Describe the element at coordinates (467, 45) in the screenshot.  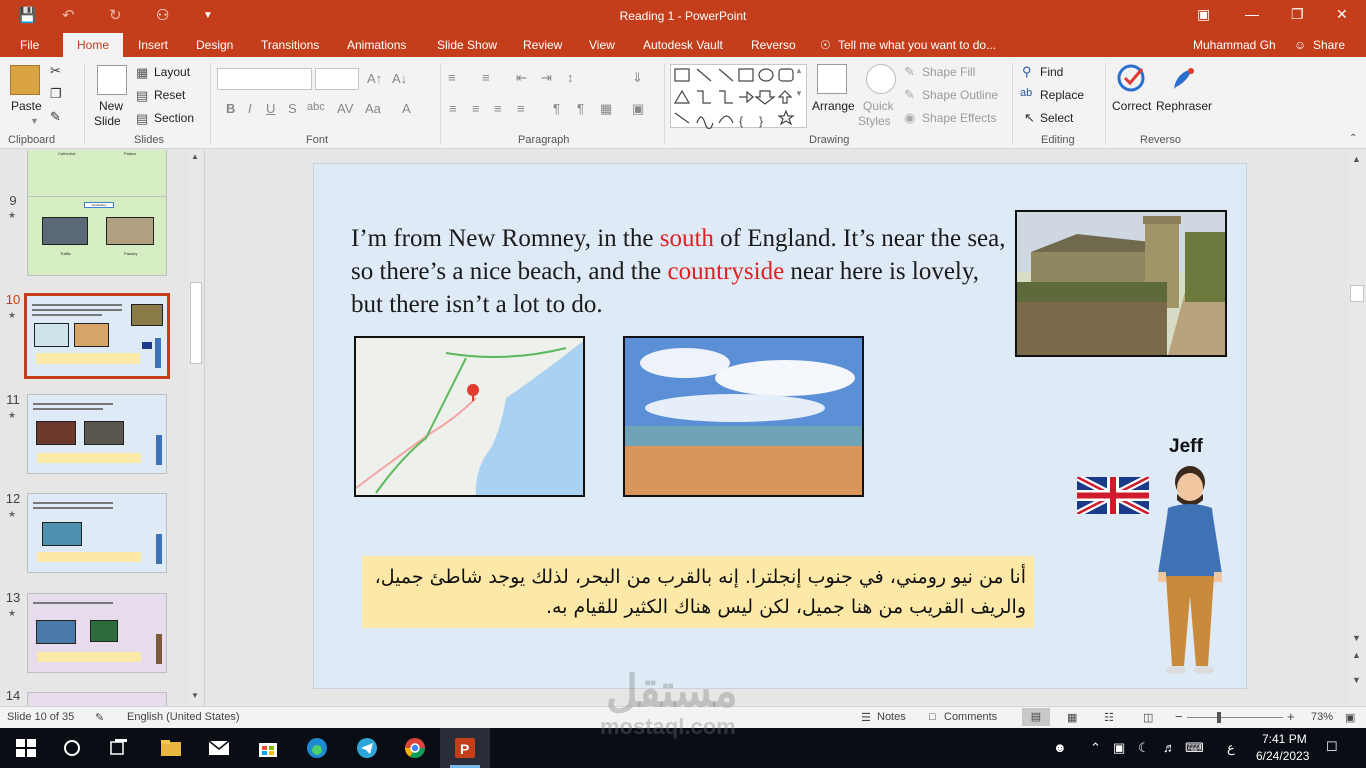
I see `tab-slide-show: Slide Show` at that location.